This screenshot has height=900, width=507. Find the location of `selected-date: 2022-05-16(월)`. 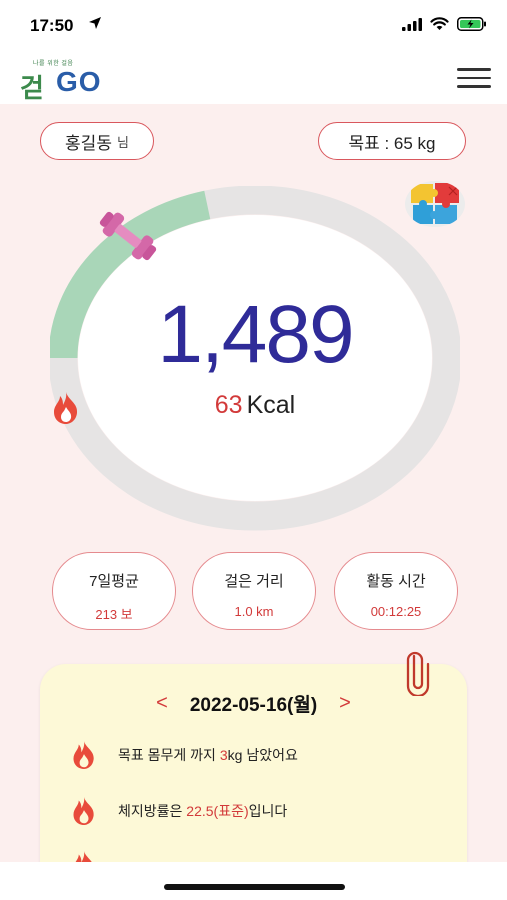

selected-date: 2022-05-16(월) is located at coordinates (253, 705).